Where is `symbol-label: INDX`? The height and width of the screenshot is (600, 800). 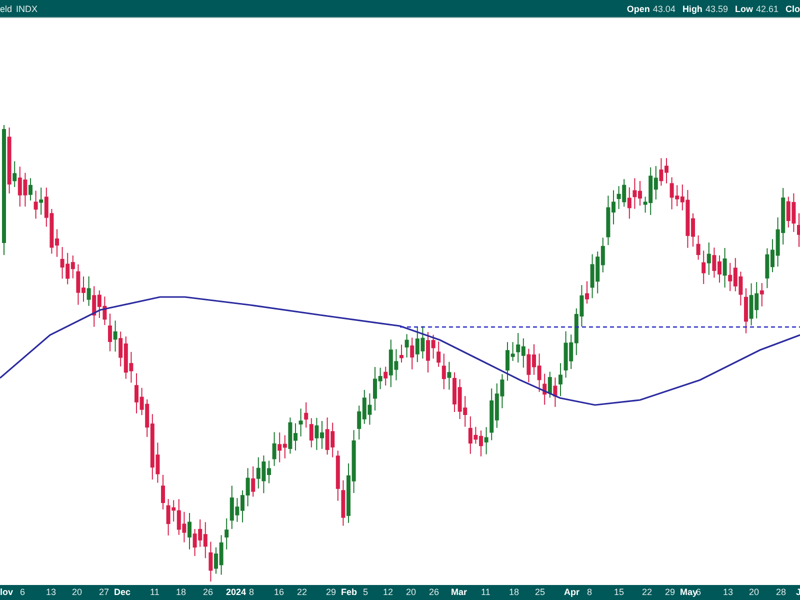 symbol-label: INDX is located at coordinates (27, 9).